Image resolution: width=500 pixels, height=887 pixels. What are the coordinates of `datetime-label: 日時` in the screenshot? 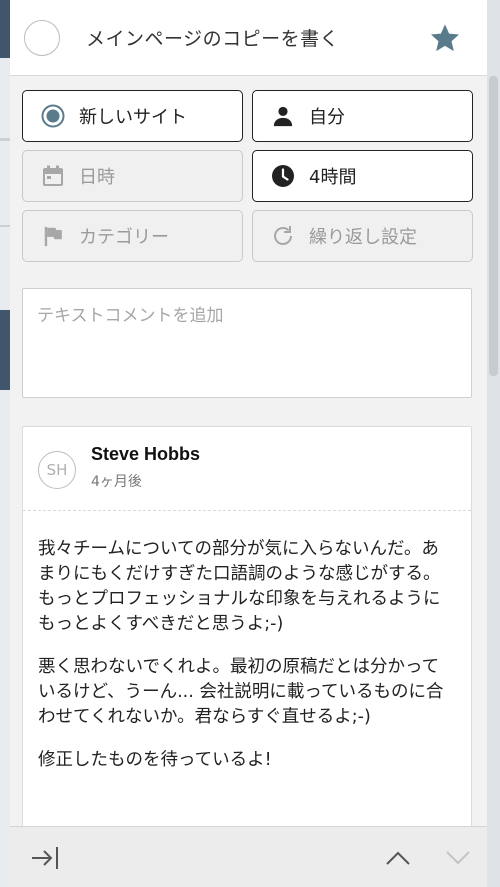 It's located at (97, 177).